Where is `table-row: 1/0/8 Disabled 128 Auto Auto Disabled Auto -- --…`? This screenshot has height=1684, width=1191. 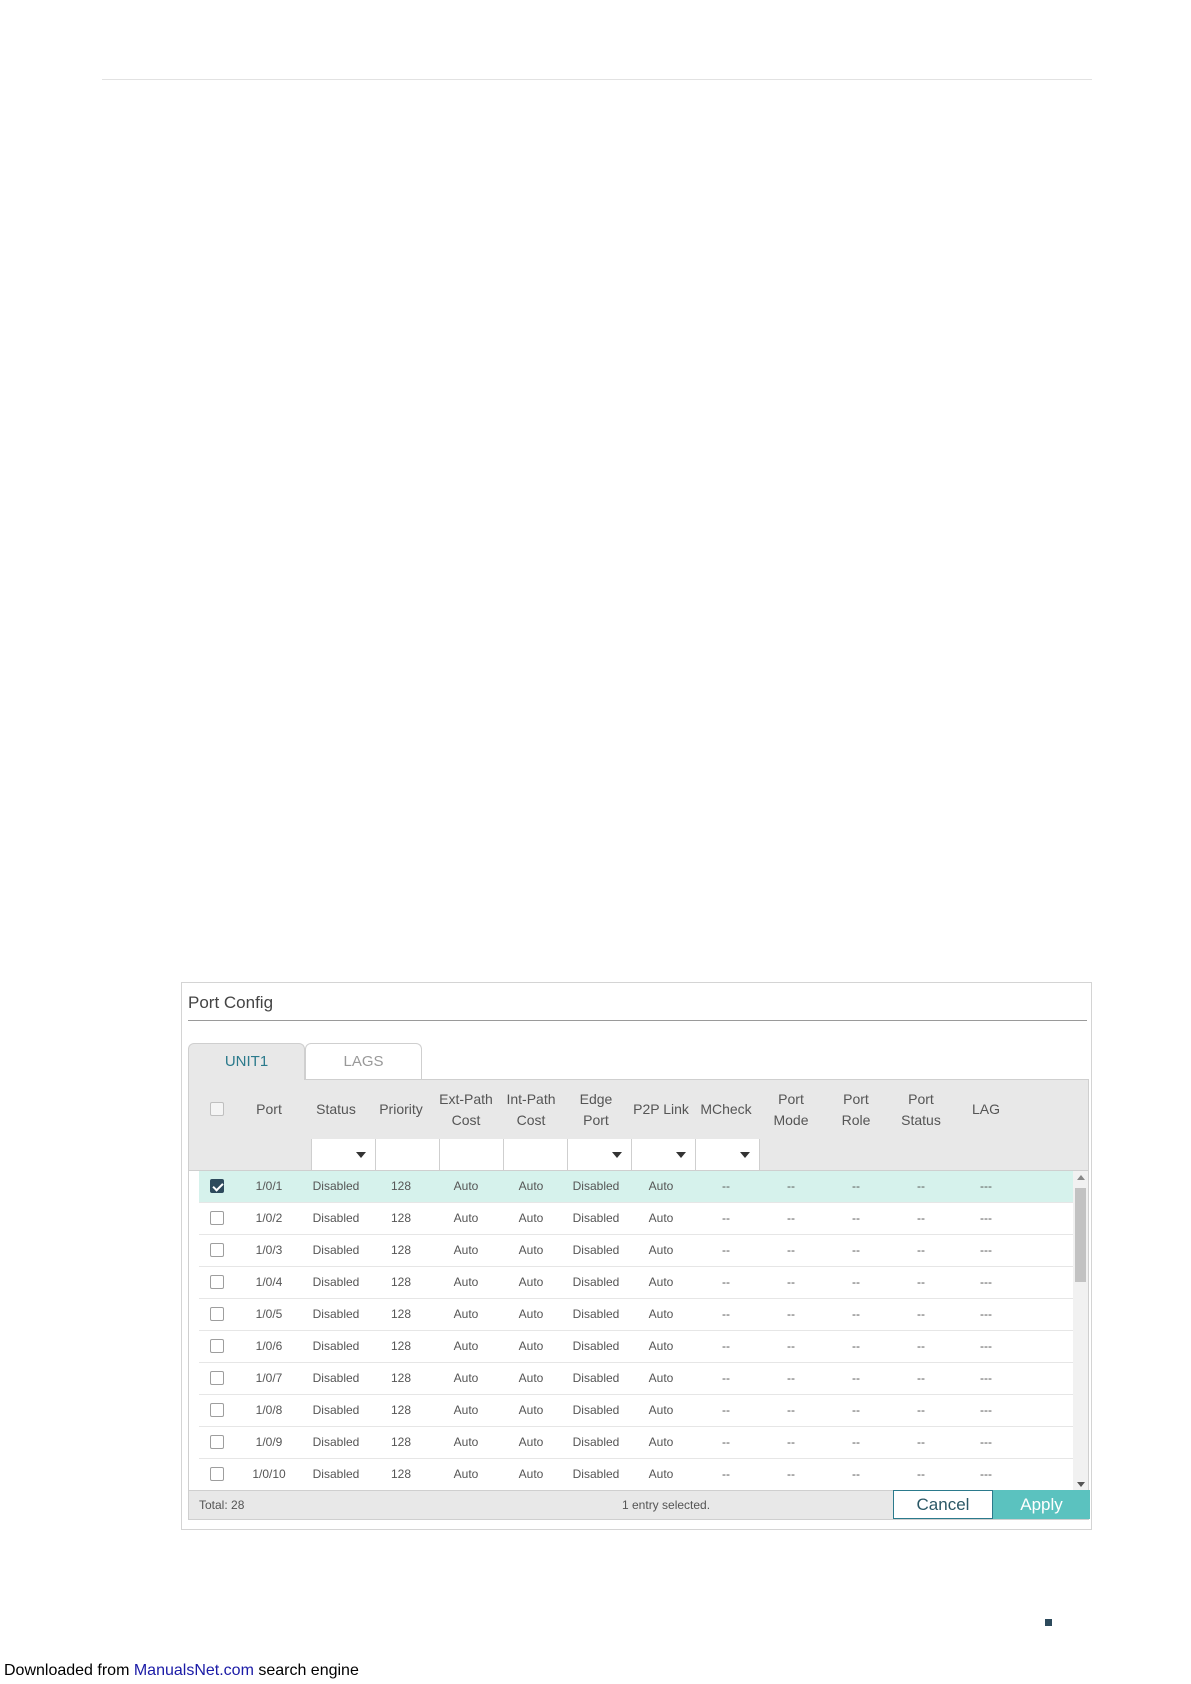 table-row: 1/0/8 Disabled 128 Auto Auto Disabled Auto -- --… is located at coordinates (636, 1411).